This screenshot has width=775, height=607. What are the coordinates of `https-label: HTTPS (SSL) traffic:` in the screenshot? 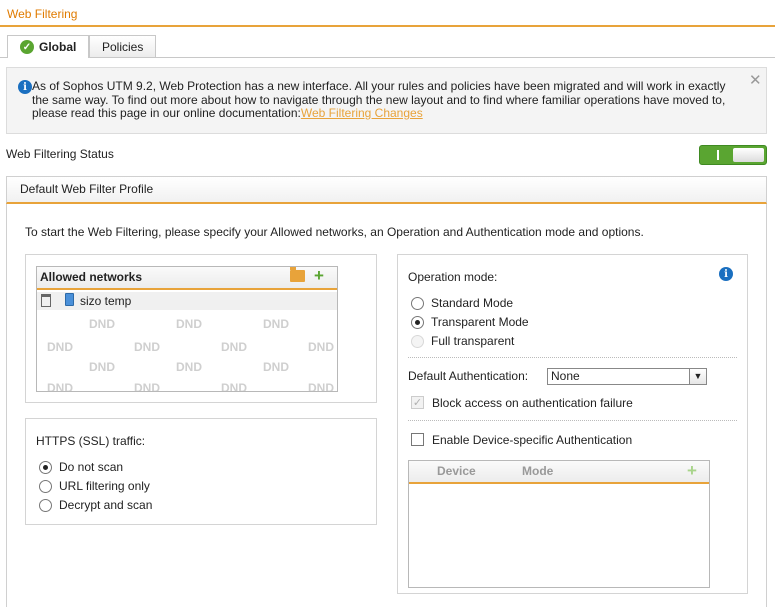 It's located at (91, 441).